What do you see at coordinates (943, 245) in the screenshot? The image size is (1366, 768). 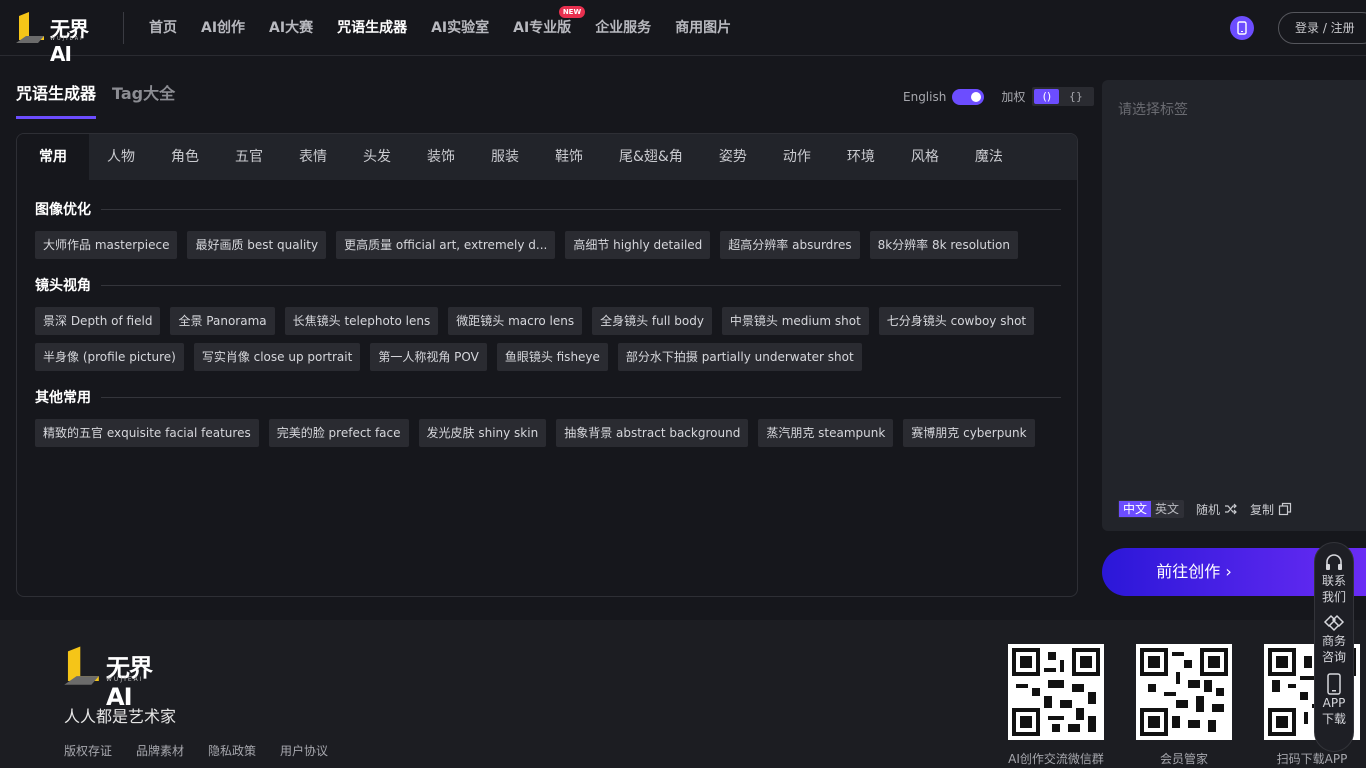 I see `tag-chip: 8k分辨率 8k resolution` at bounding box center [943, 245].